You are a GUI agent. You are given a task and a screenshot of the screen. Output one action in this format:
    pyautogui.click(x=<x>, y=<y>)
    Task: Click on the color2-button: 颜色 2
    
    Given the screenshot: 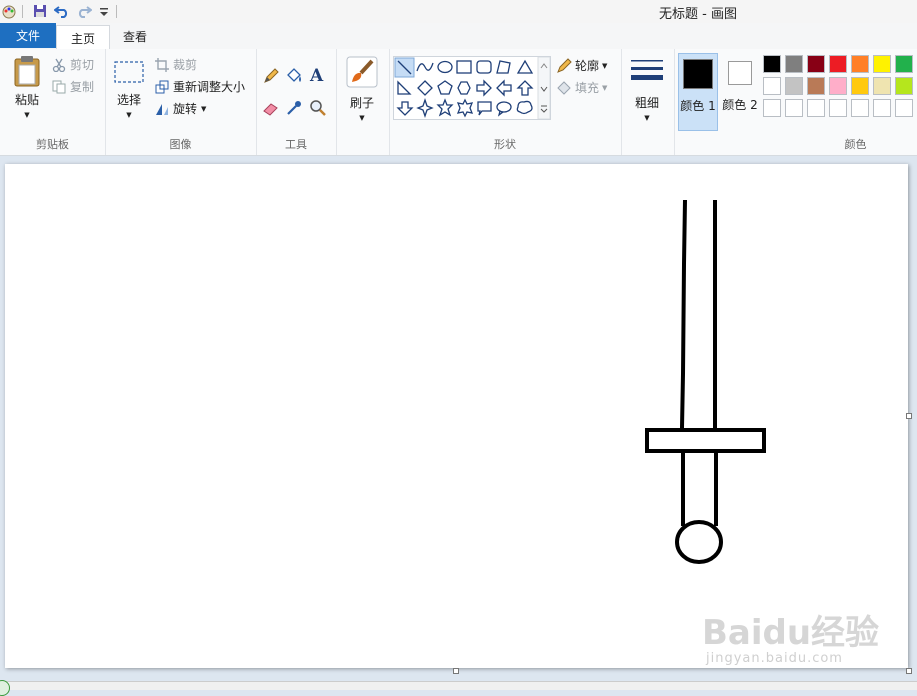 What is the action you would take?
    pyautogui.click(x=740, y=92)
    